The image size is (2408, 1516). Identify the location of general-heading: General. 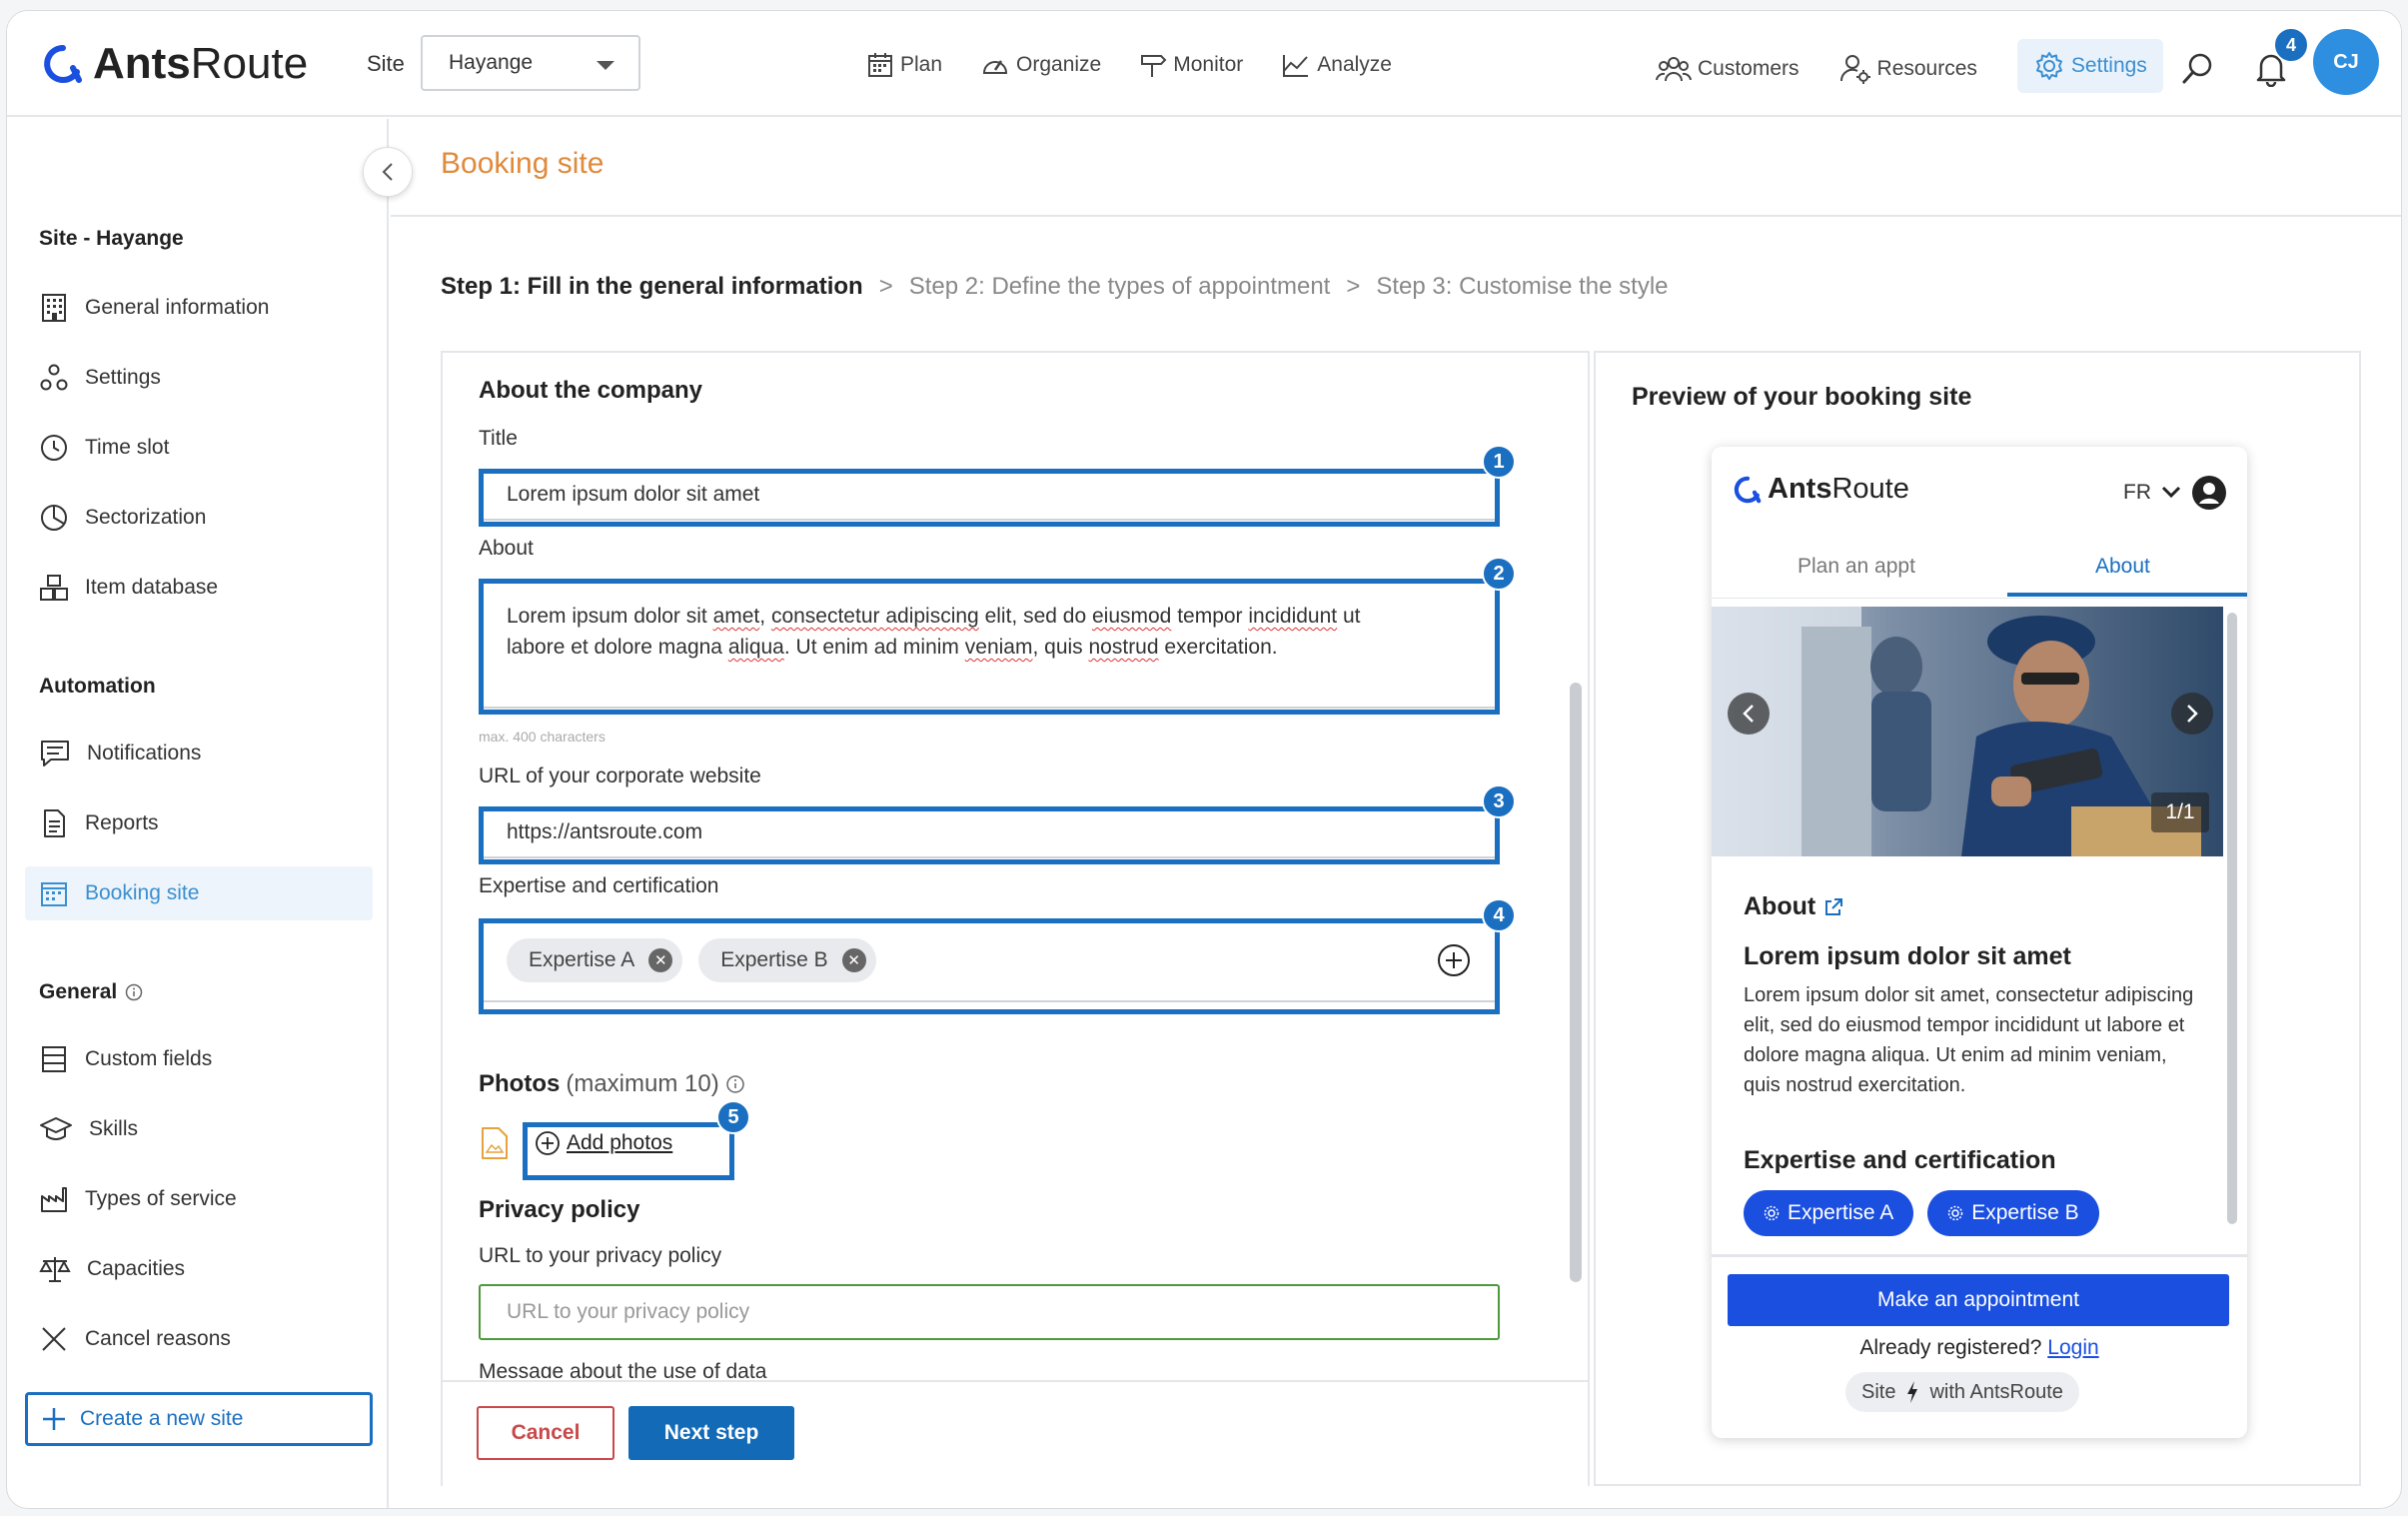
(91, 992).